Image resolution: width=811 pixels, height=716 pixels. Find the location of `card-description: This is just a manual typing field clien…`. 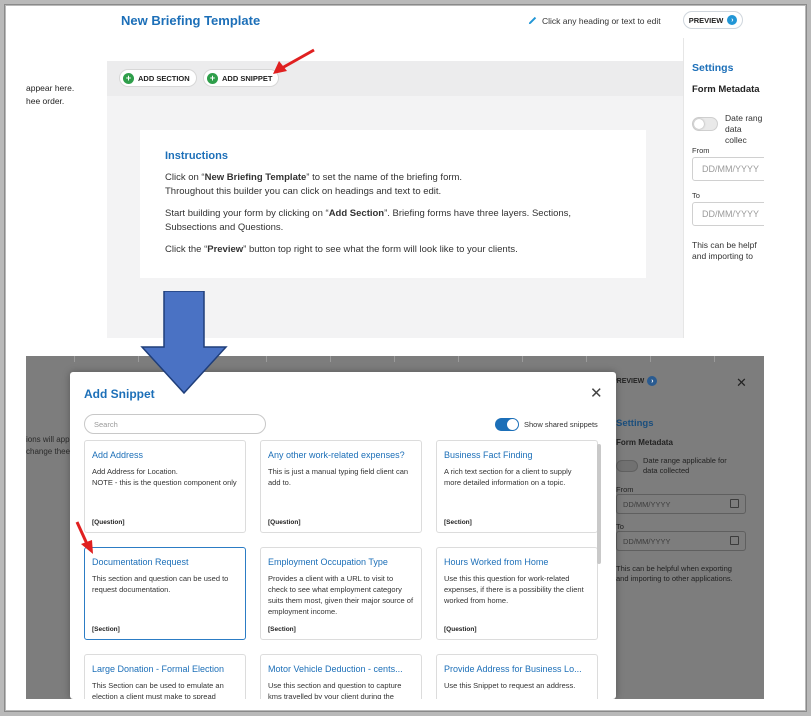

card-description: This is just a manual typing field clien… is located at coordinates (338, 477).